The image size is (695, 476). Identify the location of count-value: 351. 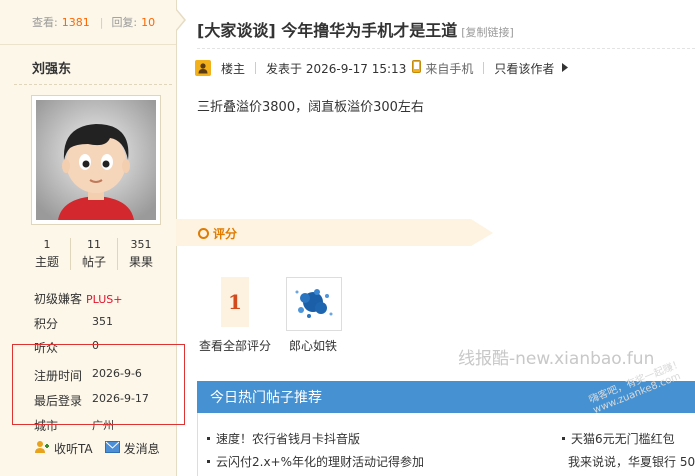
(141, 244).